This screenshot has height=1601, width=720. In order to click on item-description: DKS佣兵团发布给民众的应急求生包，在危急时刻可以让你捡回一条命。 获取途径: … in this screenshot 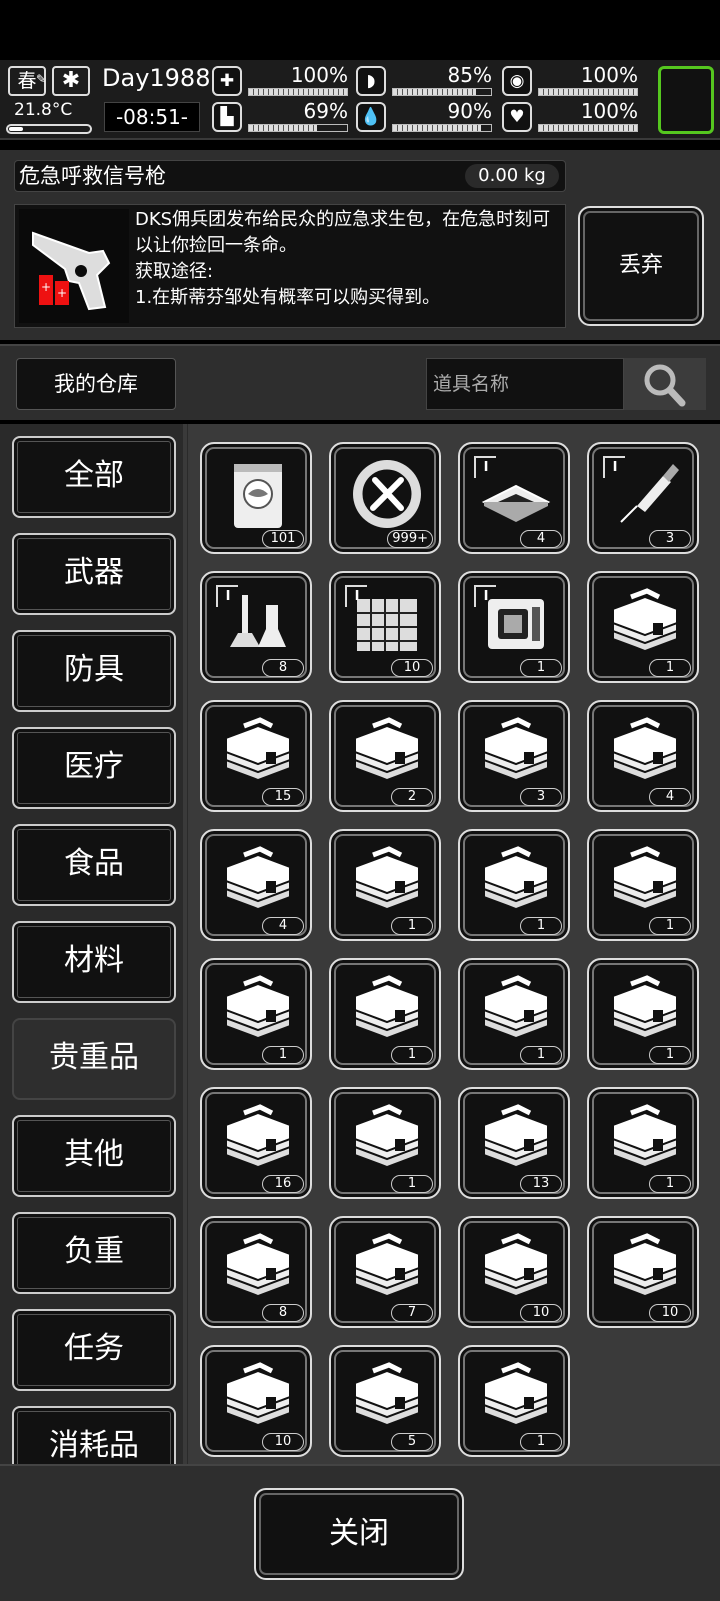, I will do `click(343, 258)`.